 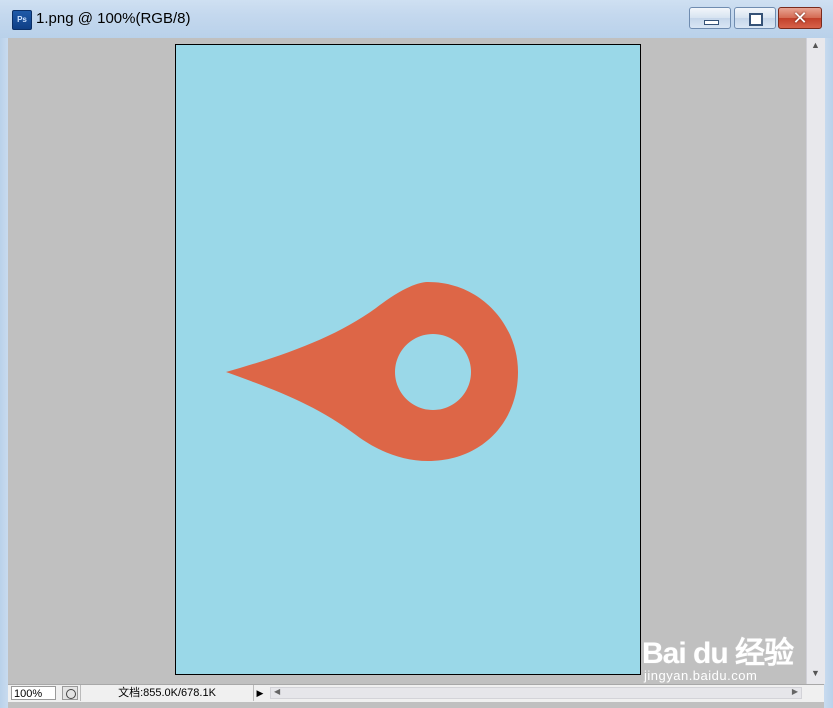 What do you see at coordinates (260, 693) in the screenshot?
I see `status-menu-arrow-icon: ▶` at bounding box center [260, 693].